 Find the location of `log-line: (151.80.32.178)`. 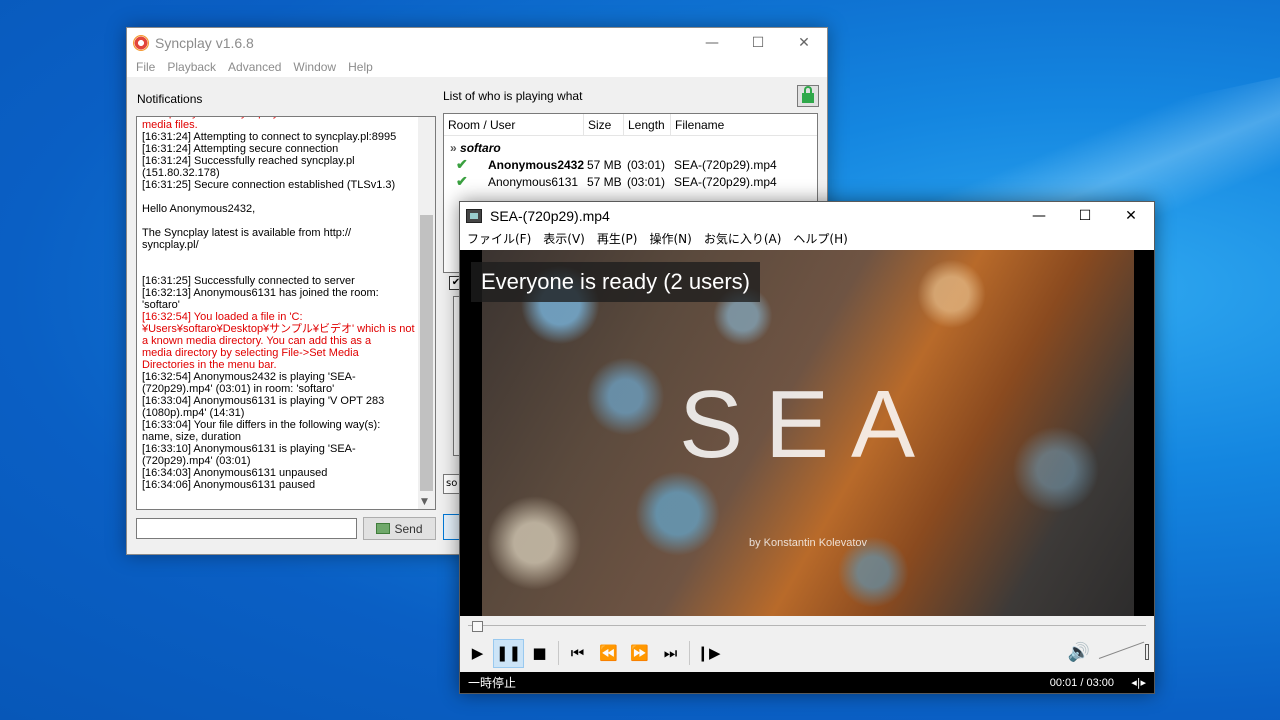

log-line: (151.80.32.178) is located at coordinates (181, 173).